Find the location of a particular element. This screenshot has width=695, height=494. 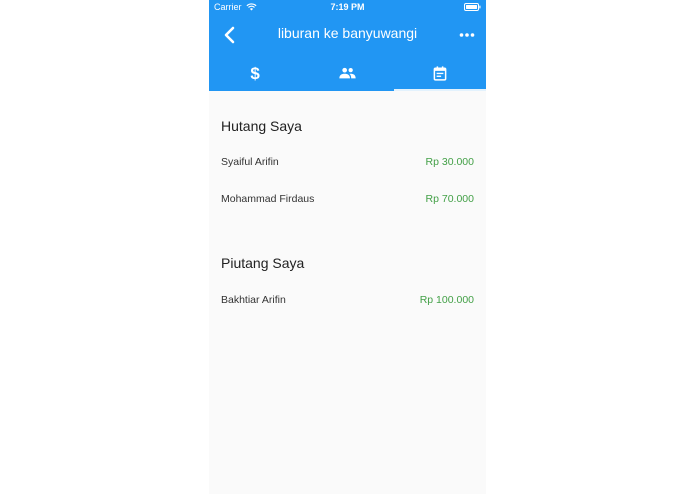

tab-members is located at coordinates (347, 73).